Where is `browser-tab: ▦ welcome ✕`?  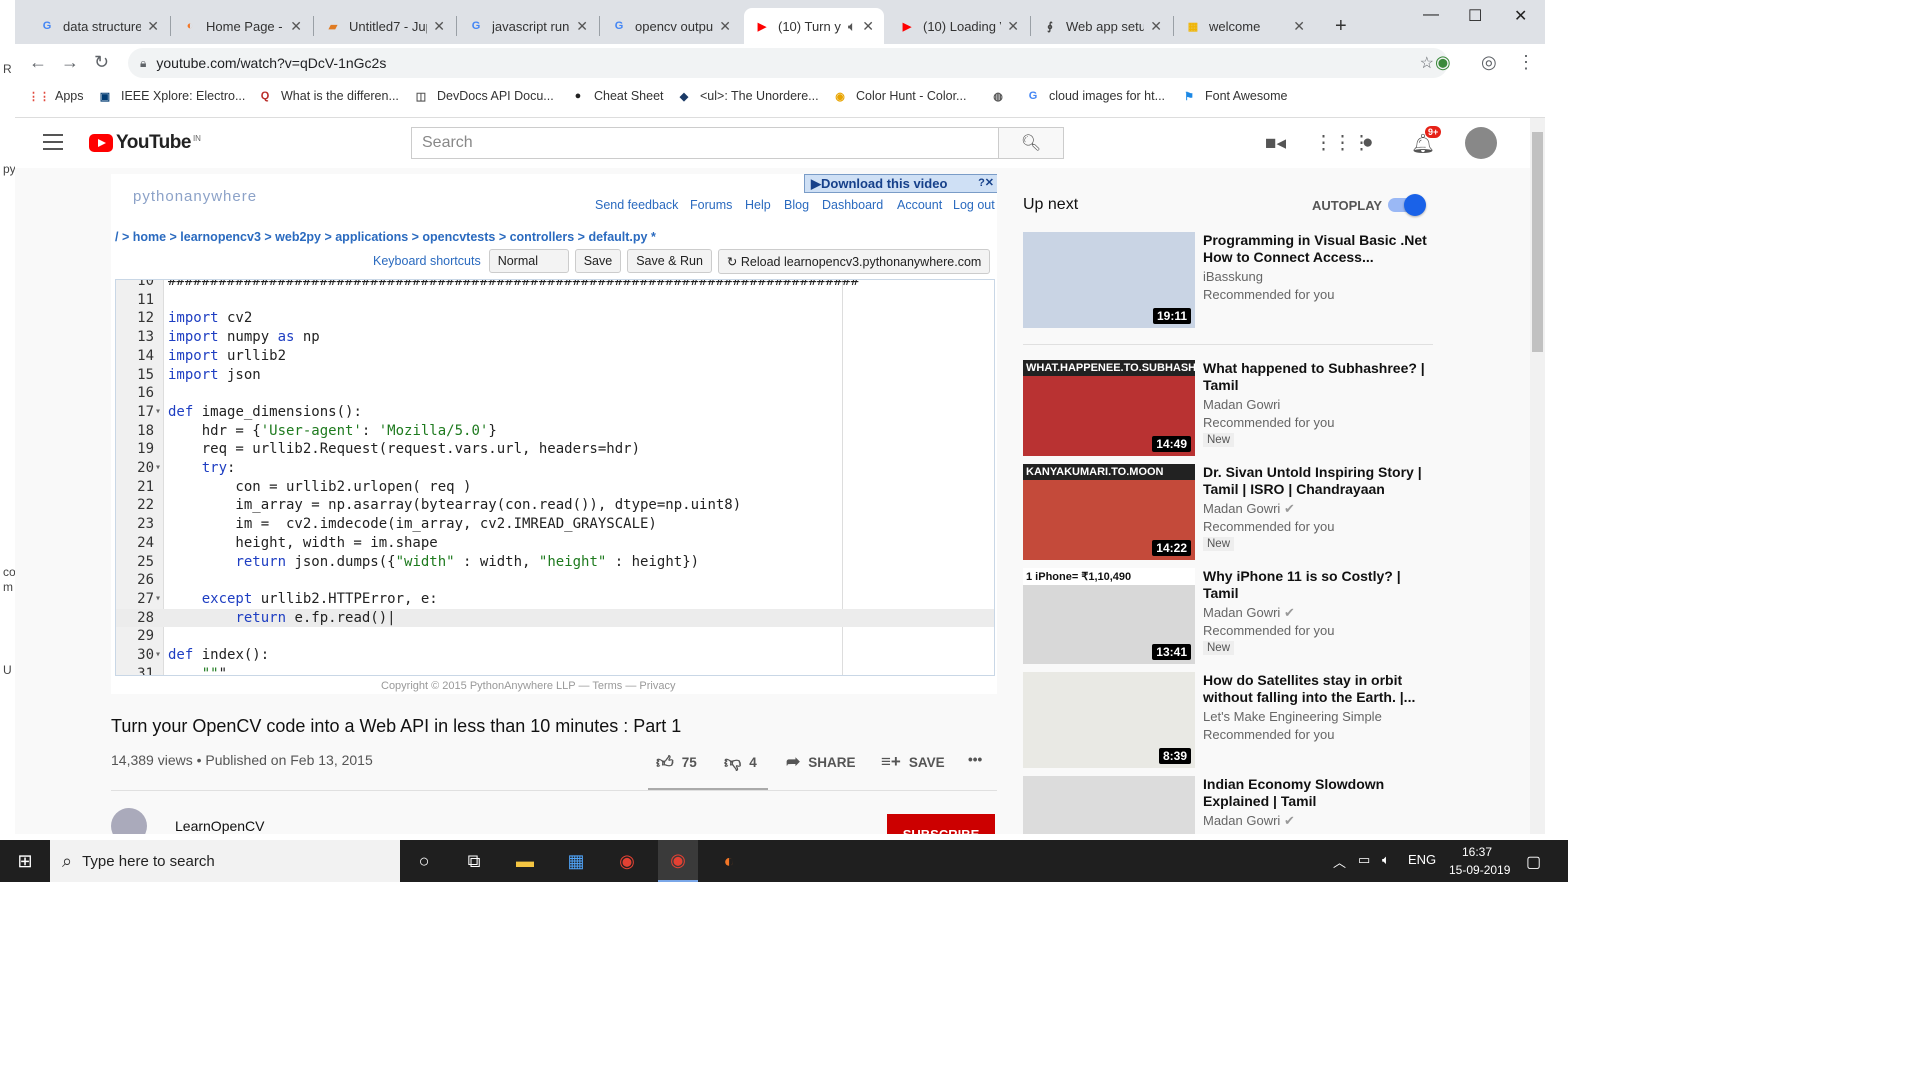 browser-tab: ▦ welcome ✕ is located at coordinates (1245, 26).